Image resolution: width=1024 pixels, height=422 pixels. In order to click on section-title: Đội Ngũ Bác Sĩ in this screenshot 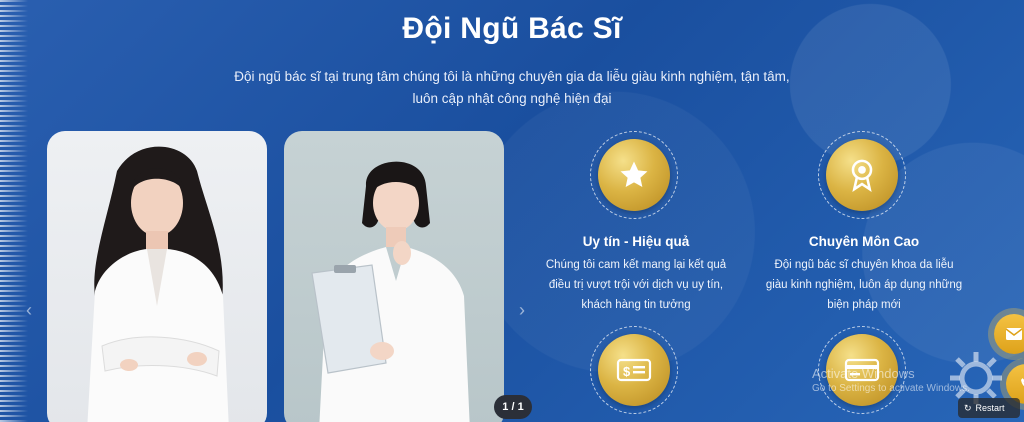, I will do `click(512, 28)`.